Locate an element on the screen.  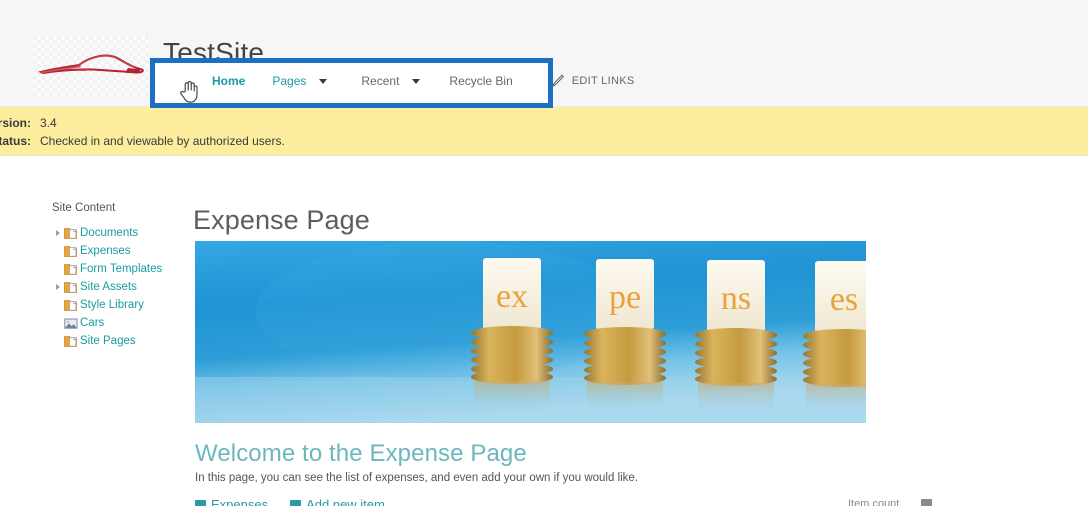
tree-item-site-pages: Site Pages is located at coordinates (117, 341).